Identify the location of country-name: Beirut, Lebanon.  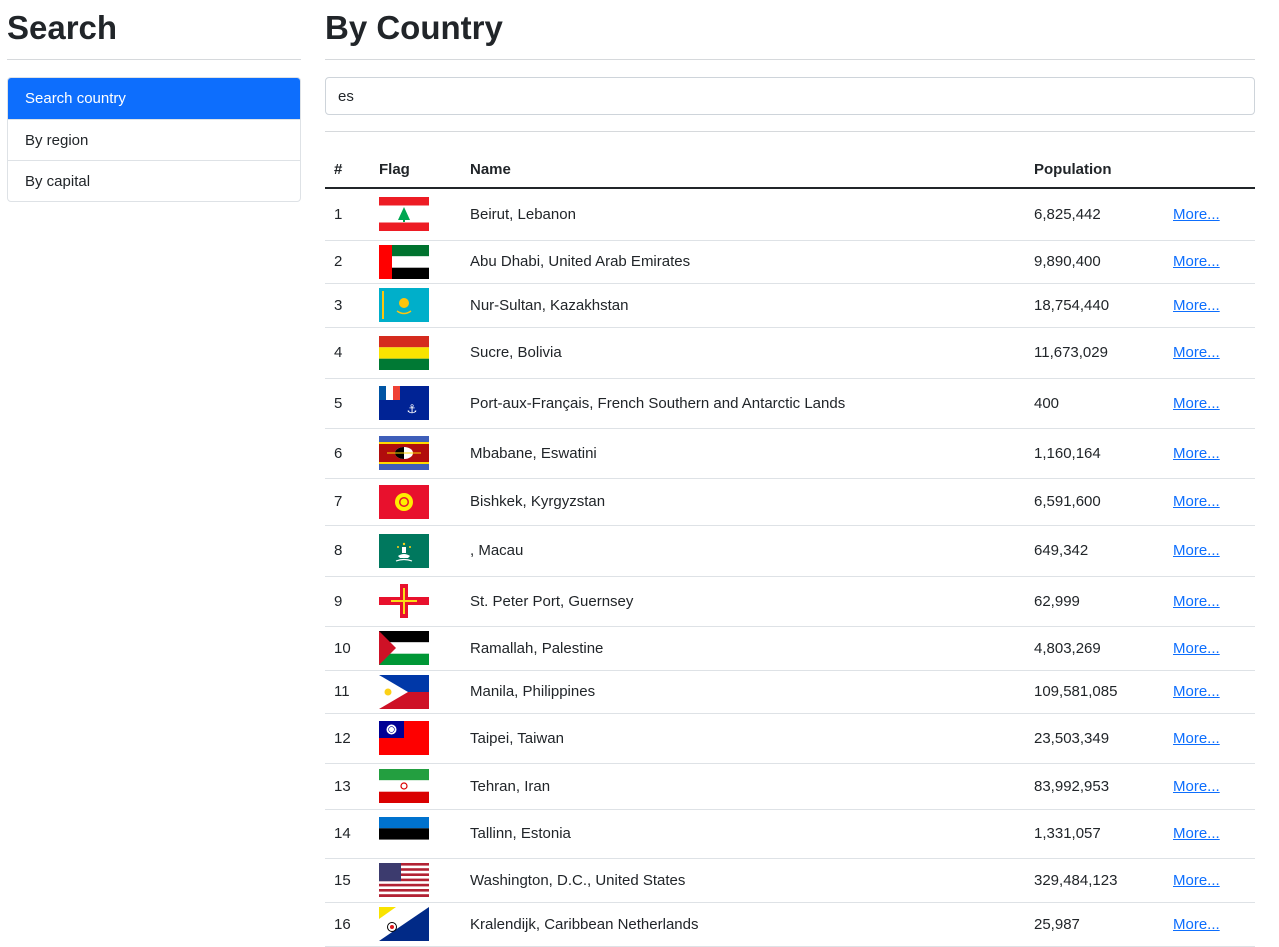
(743, 214).